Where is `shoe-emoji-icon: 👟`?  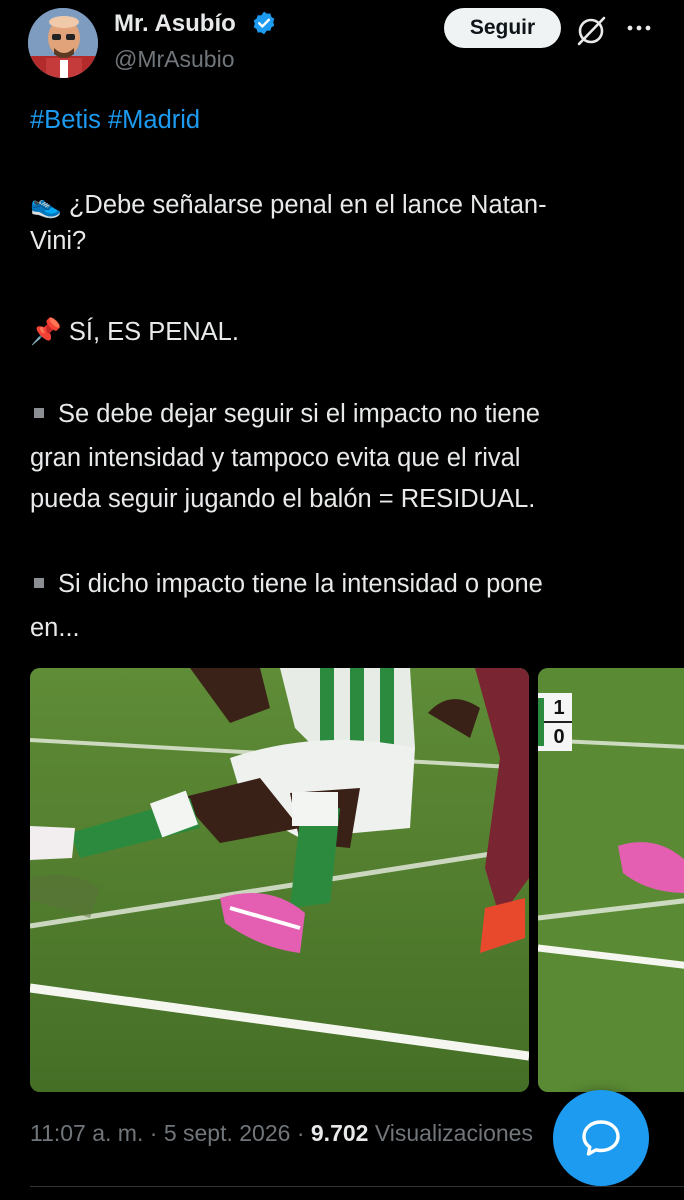 shoe-emoji-icon: 👟 is located at coordinates (46, 205).